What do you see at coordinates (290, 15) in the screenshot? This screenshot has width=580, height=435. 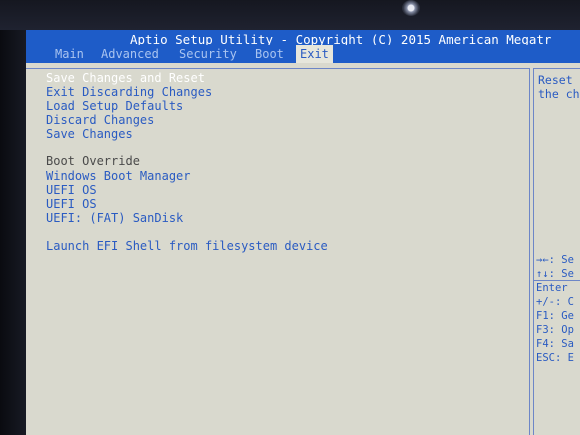 I see `laptop-bezel-top` at bounding box center [290, 15].